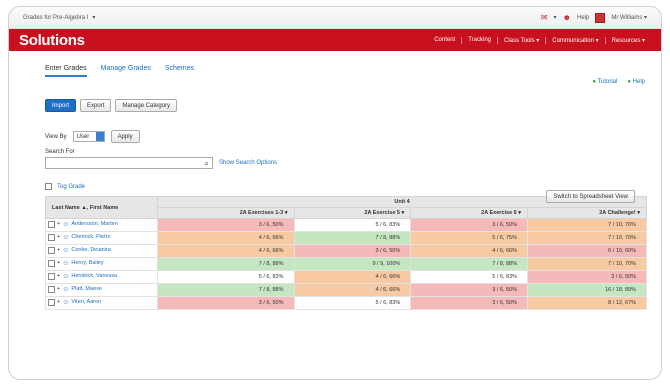  I want to click on nav-item-communication: Communication ▾, so click(574, 40).